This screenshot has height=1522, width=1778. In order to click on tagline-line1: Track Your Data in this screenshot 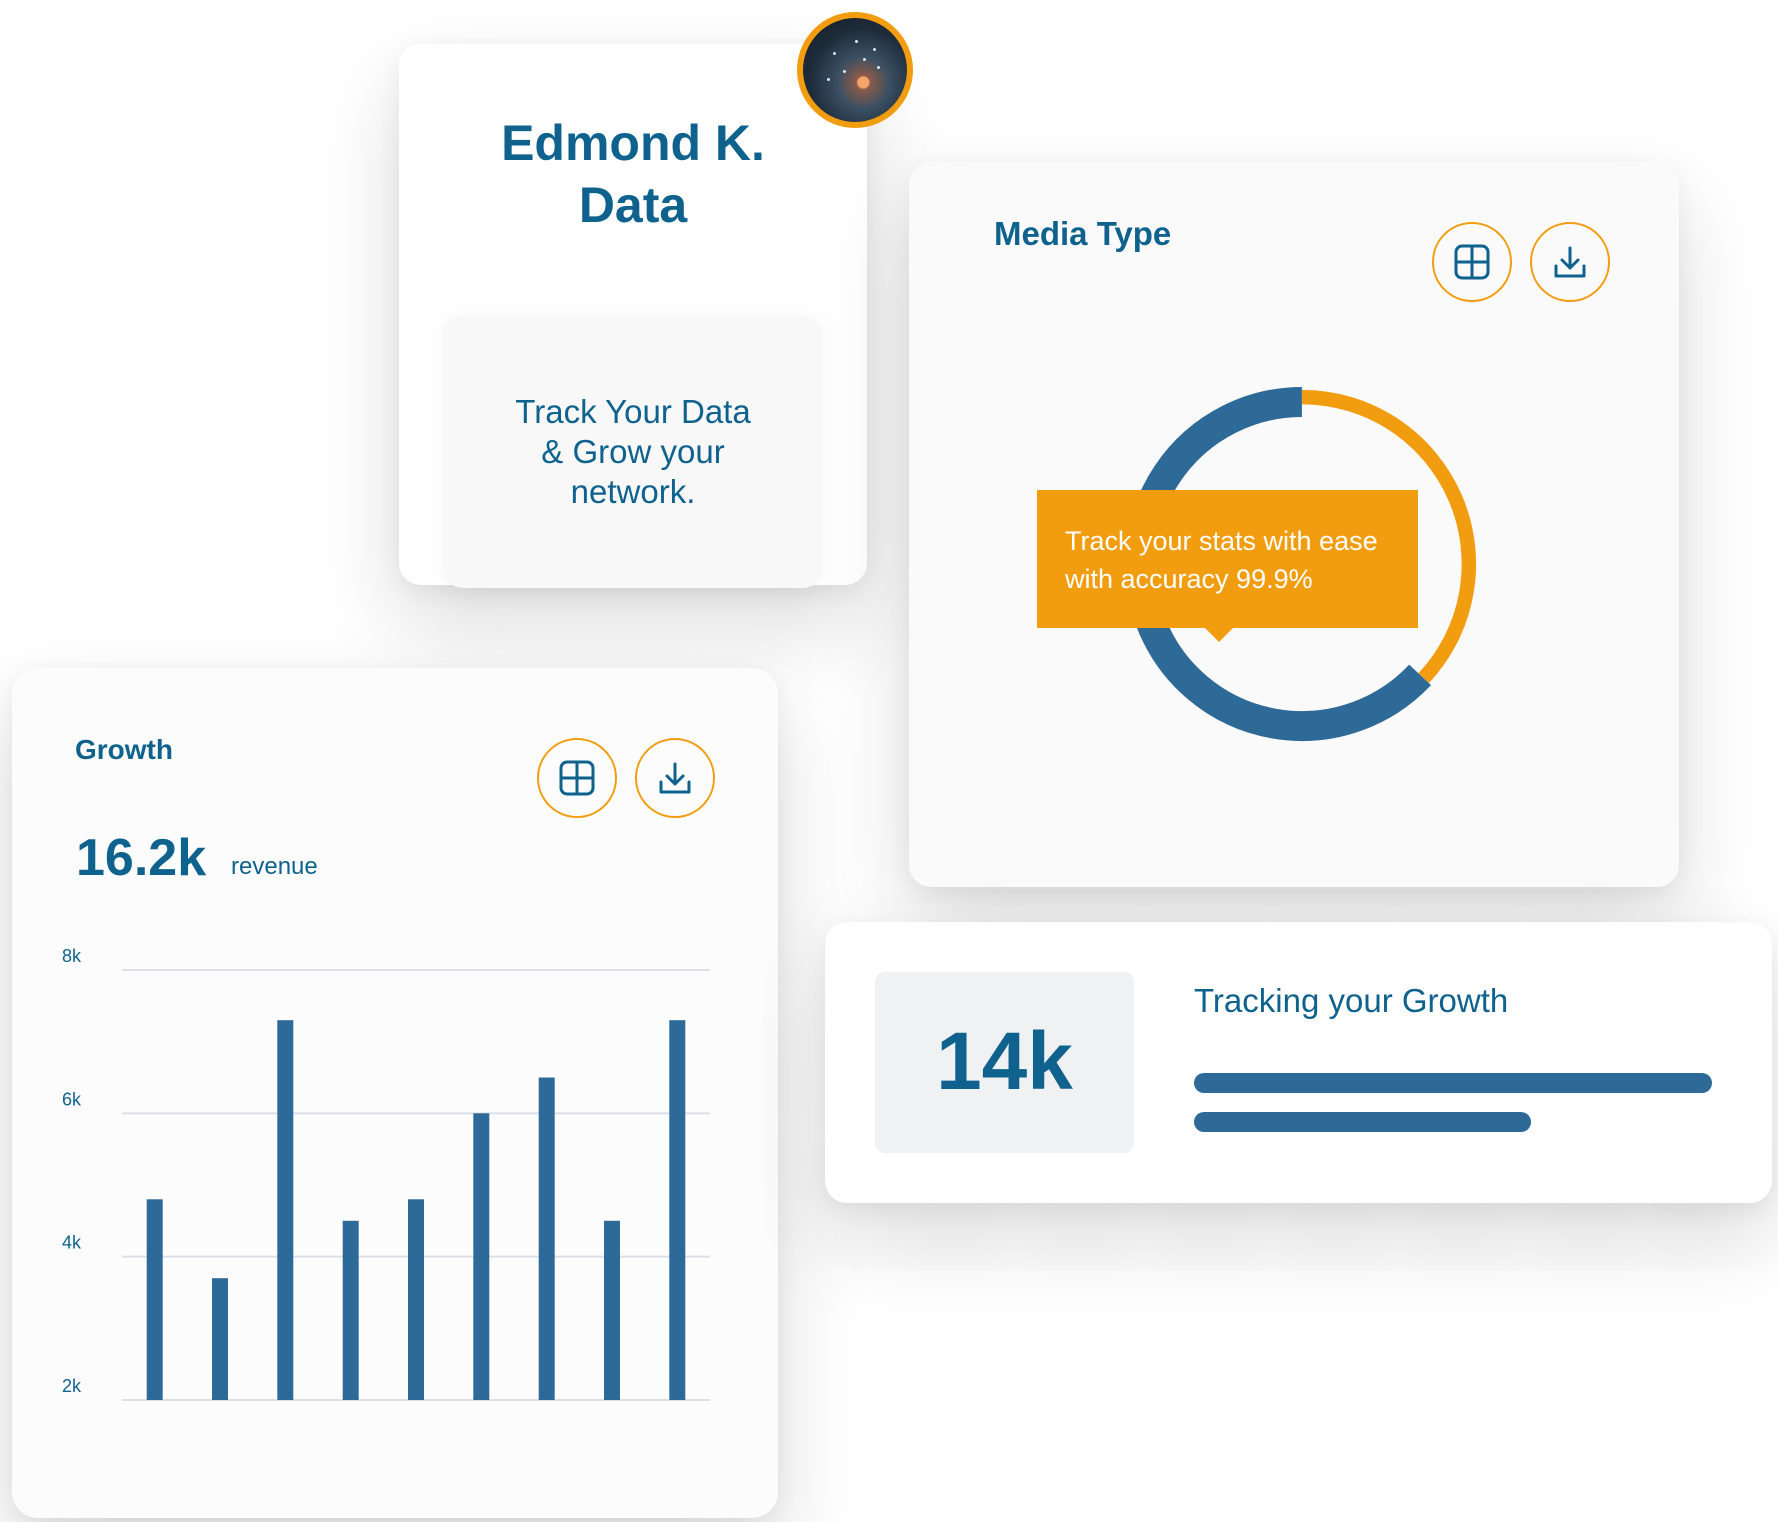, I will do `click(633, 411)`.